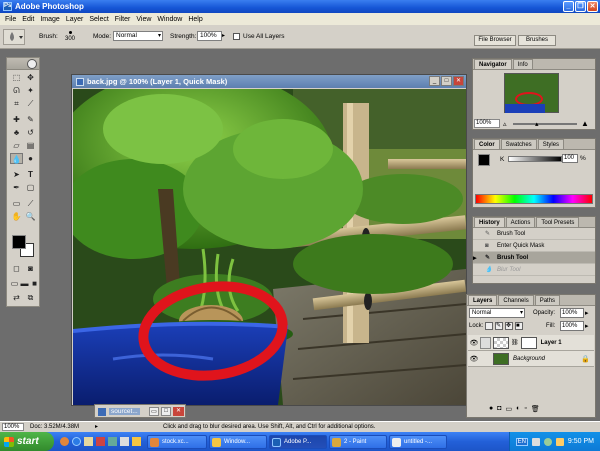 Image resolution: width=600 pixels, height=451 pixels. What do you see at coordinates (209, 36) in the screenshot?
I see `strength-field: 100%` at bounding box center [209, 36].